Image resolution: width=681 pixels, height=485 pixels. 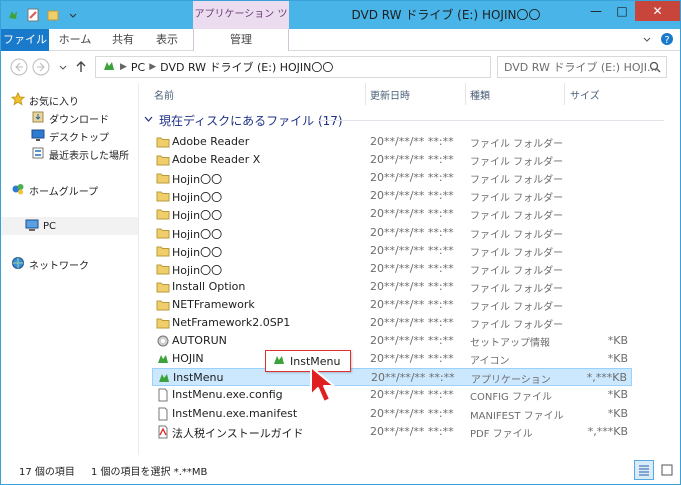 What do you see at coordinates (33, 15) in the screenshot?
I see `properties-icon` at bounding box center [33, 15].